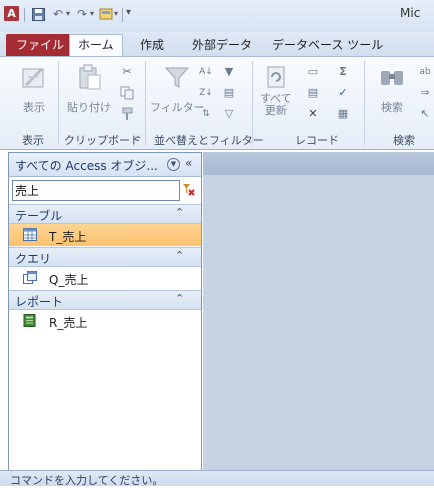 This screenshot has width=434, height=488. I want to click on group-label-clipboard: クリップボード, so click(102, 140).